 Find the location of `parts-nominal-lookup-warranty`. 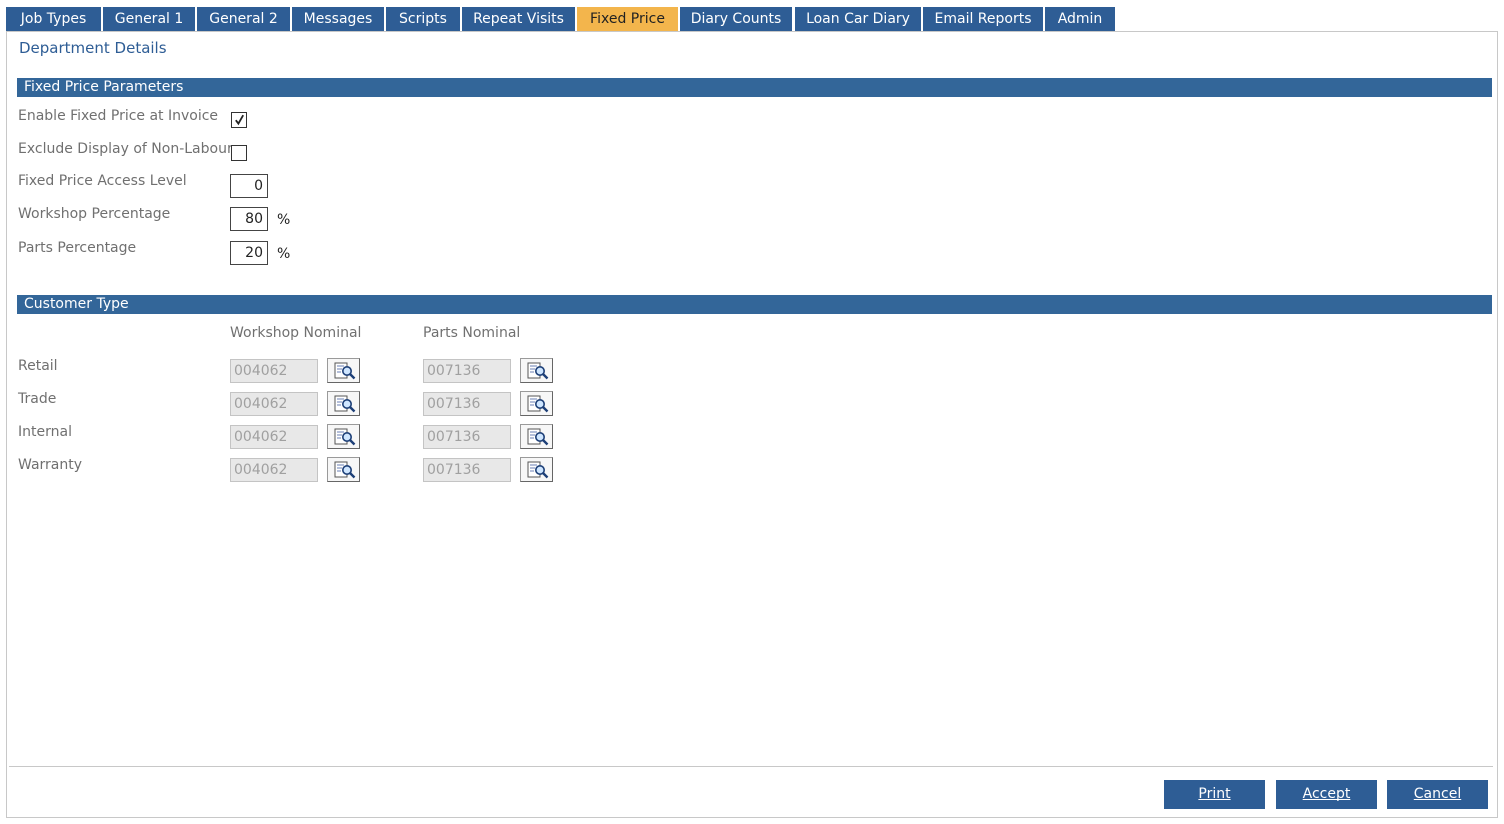

parts-nominal-lookup-warranty is located at coordinates (536, 469).